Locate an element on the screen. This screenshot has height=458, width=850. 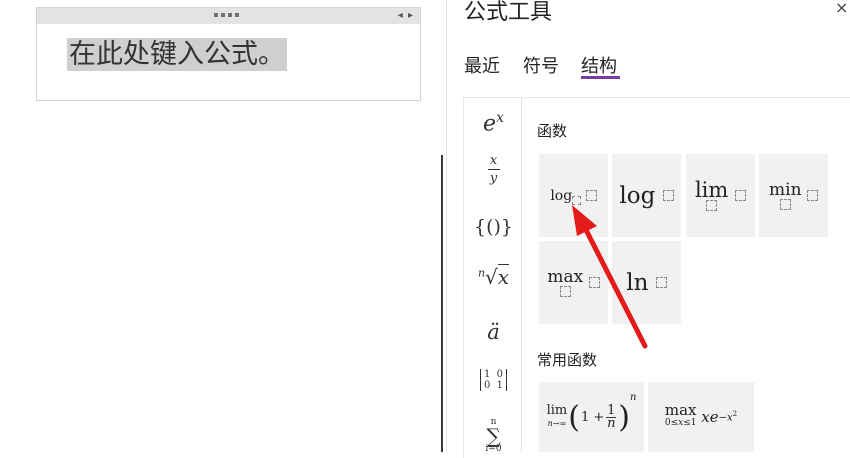
function-tile-log: log is located at coordinates (646, 195).